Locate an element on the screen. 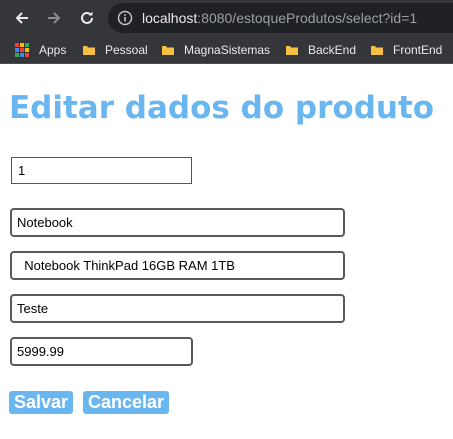 Image resolution: width=453 pixels, height=439 pixels. product-price-field is located at coordinates (101, 351).